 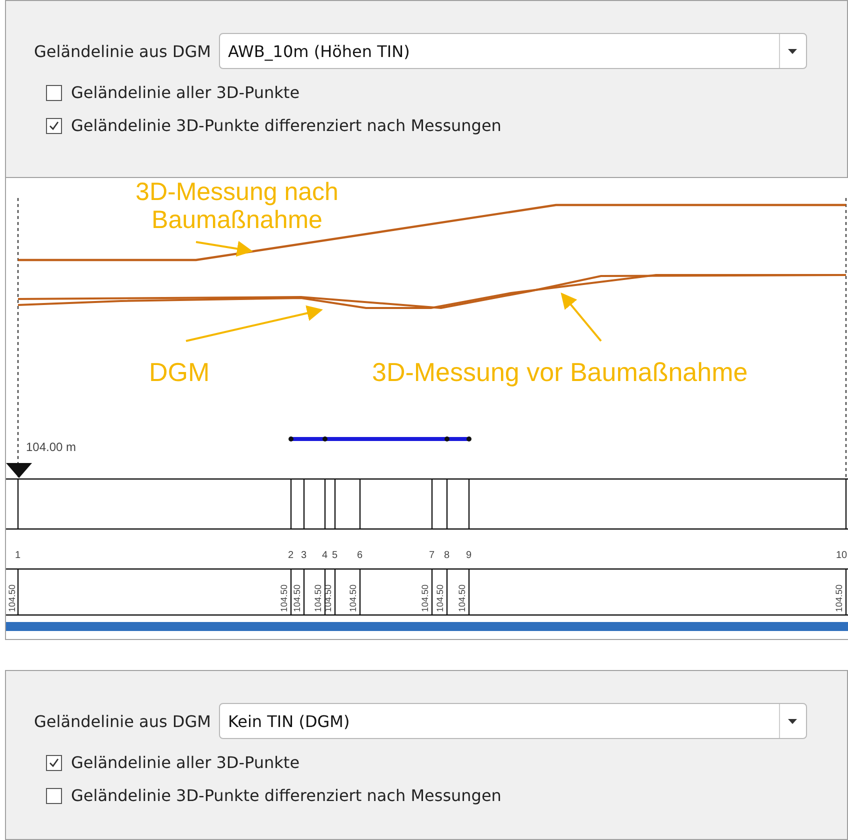 I want to click on height-label: 104.00 m, so click(x=51, y=447).